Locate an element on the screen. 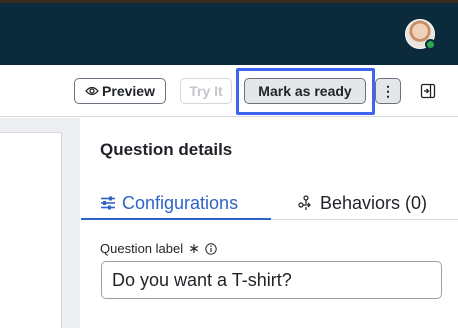 This screenshot has width=458, height=328. more-options-button: ⋮ is located at coordinates (388, 91).